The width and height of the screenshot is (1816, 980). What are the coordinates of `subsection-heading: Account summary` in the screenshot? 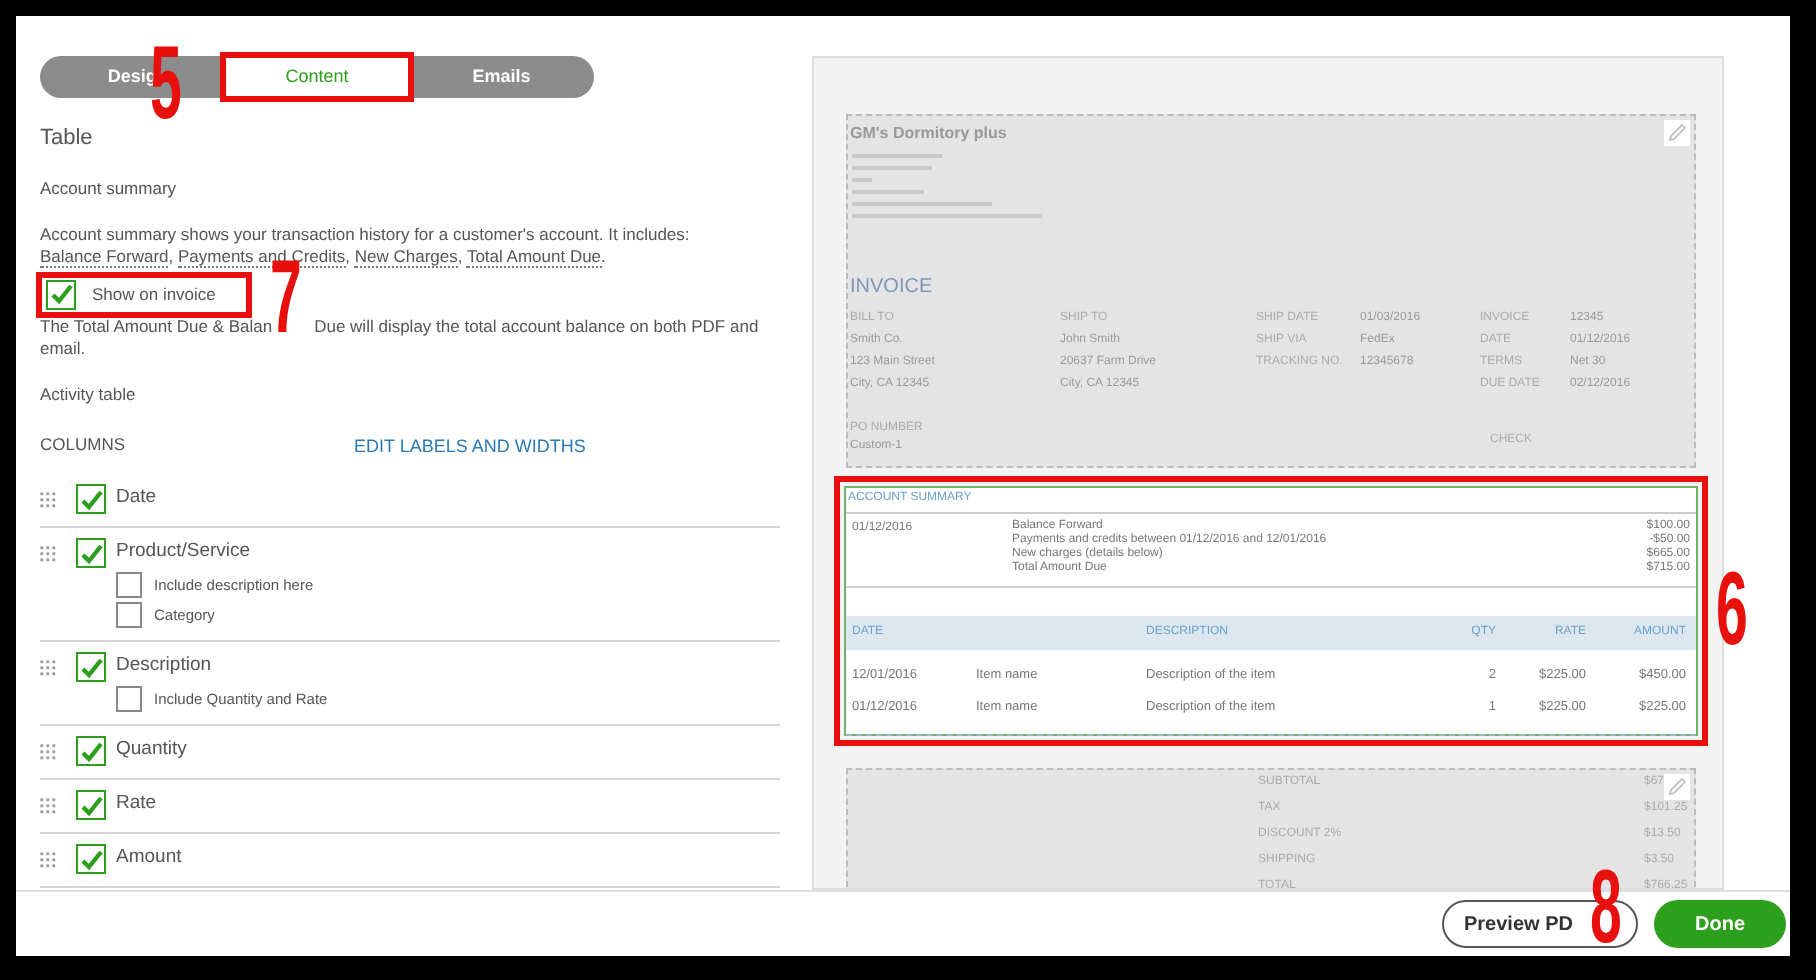 It's located at (109, 188).